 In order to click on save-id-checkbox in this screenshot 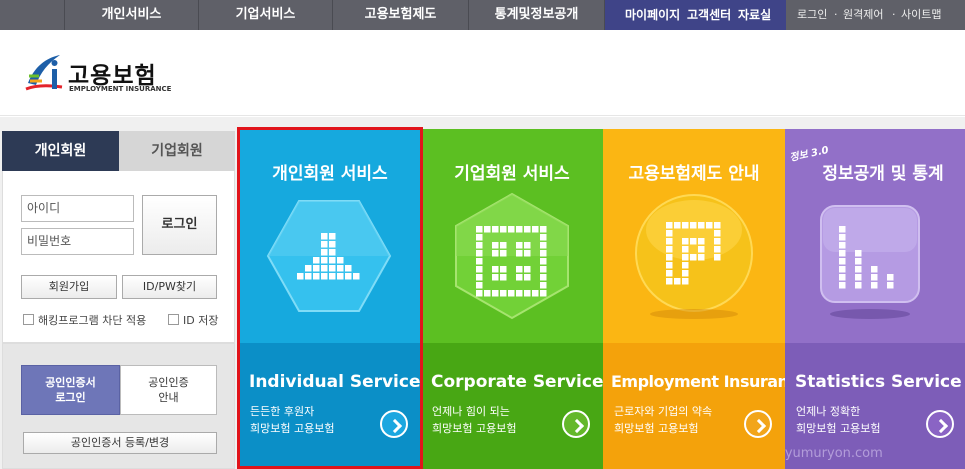, I will do `click(173, 319)`.